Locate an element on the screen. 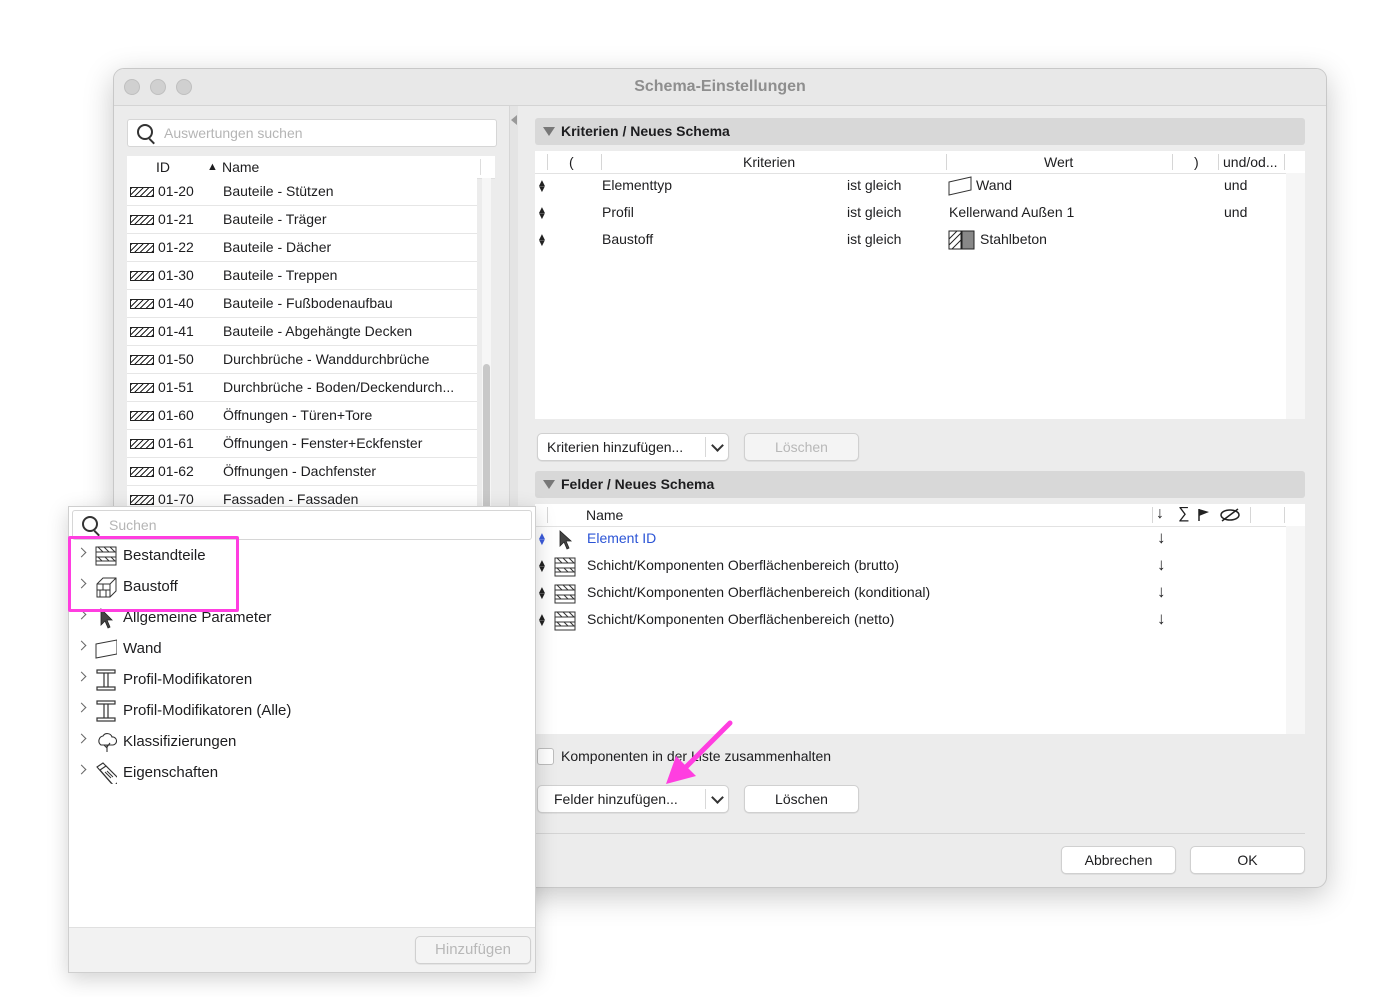 This screenshot has width=1385, height=997. list-item: 01-60 Öffnungen - Türen+Tore is located at coordinates (302, 416).